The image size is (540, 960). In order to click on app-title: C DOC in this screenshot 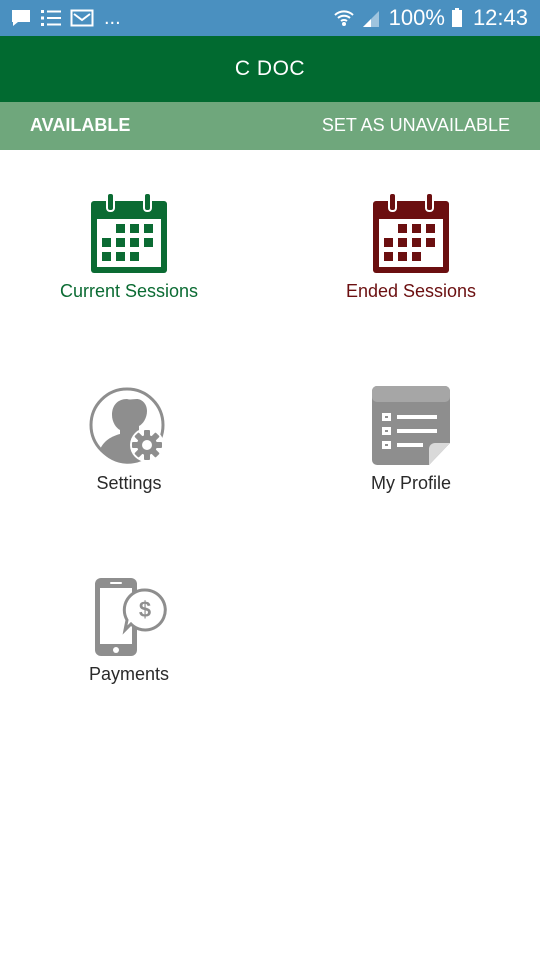, I will do `click(270, 68)`.